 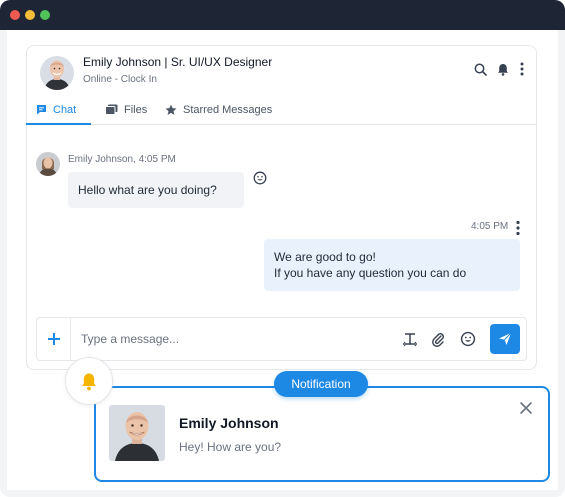 I want to click on message-composer, so click(x=281, y=339).